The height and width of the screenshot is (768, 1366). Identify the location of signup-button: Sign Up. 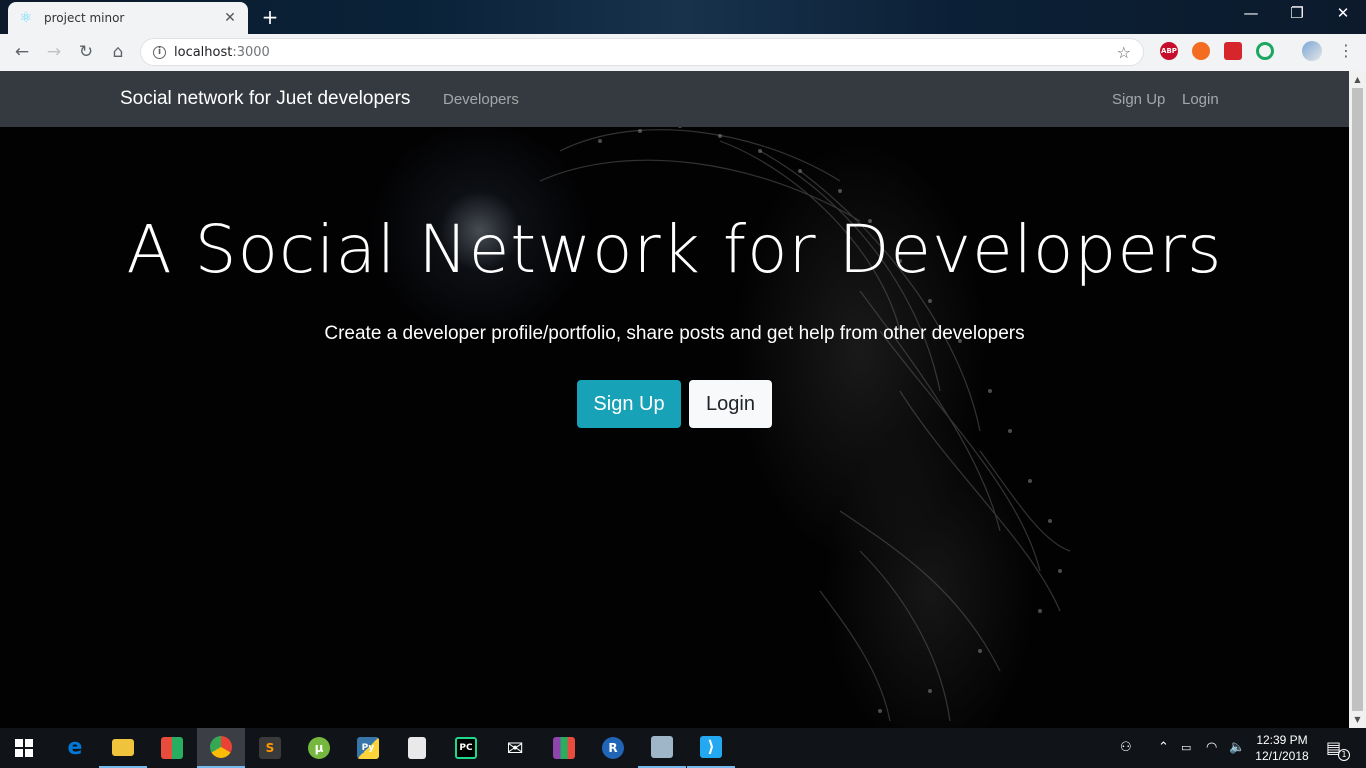
(629, 404).